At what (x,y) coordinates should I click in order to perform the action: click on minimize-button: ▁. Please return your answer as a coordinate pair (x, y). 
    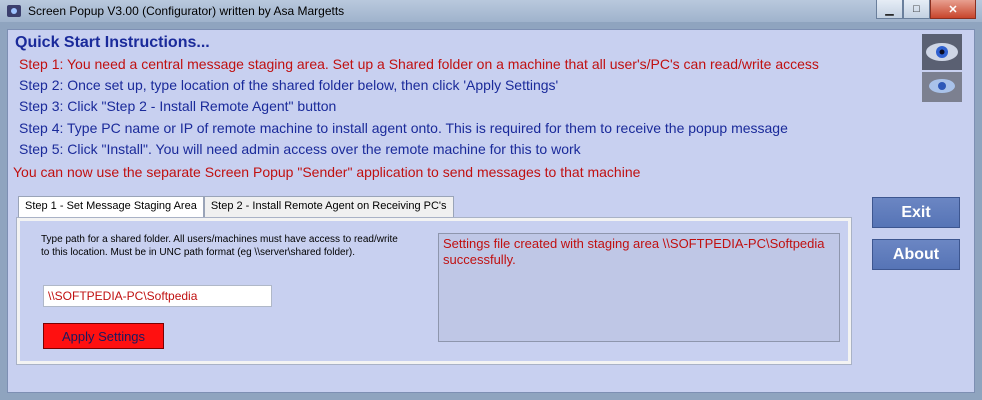
    Looking at the image, I should click on (889, 9).